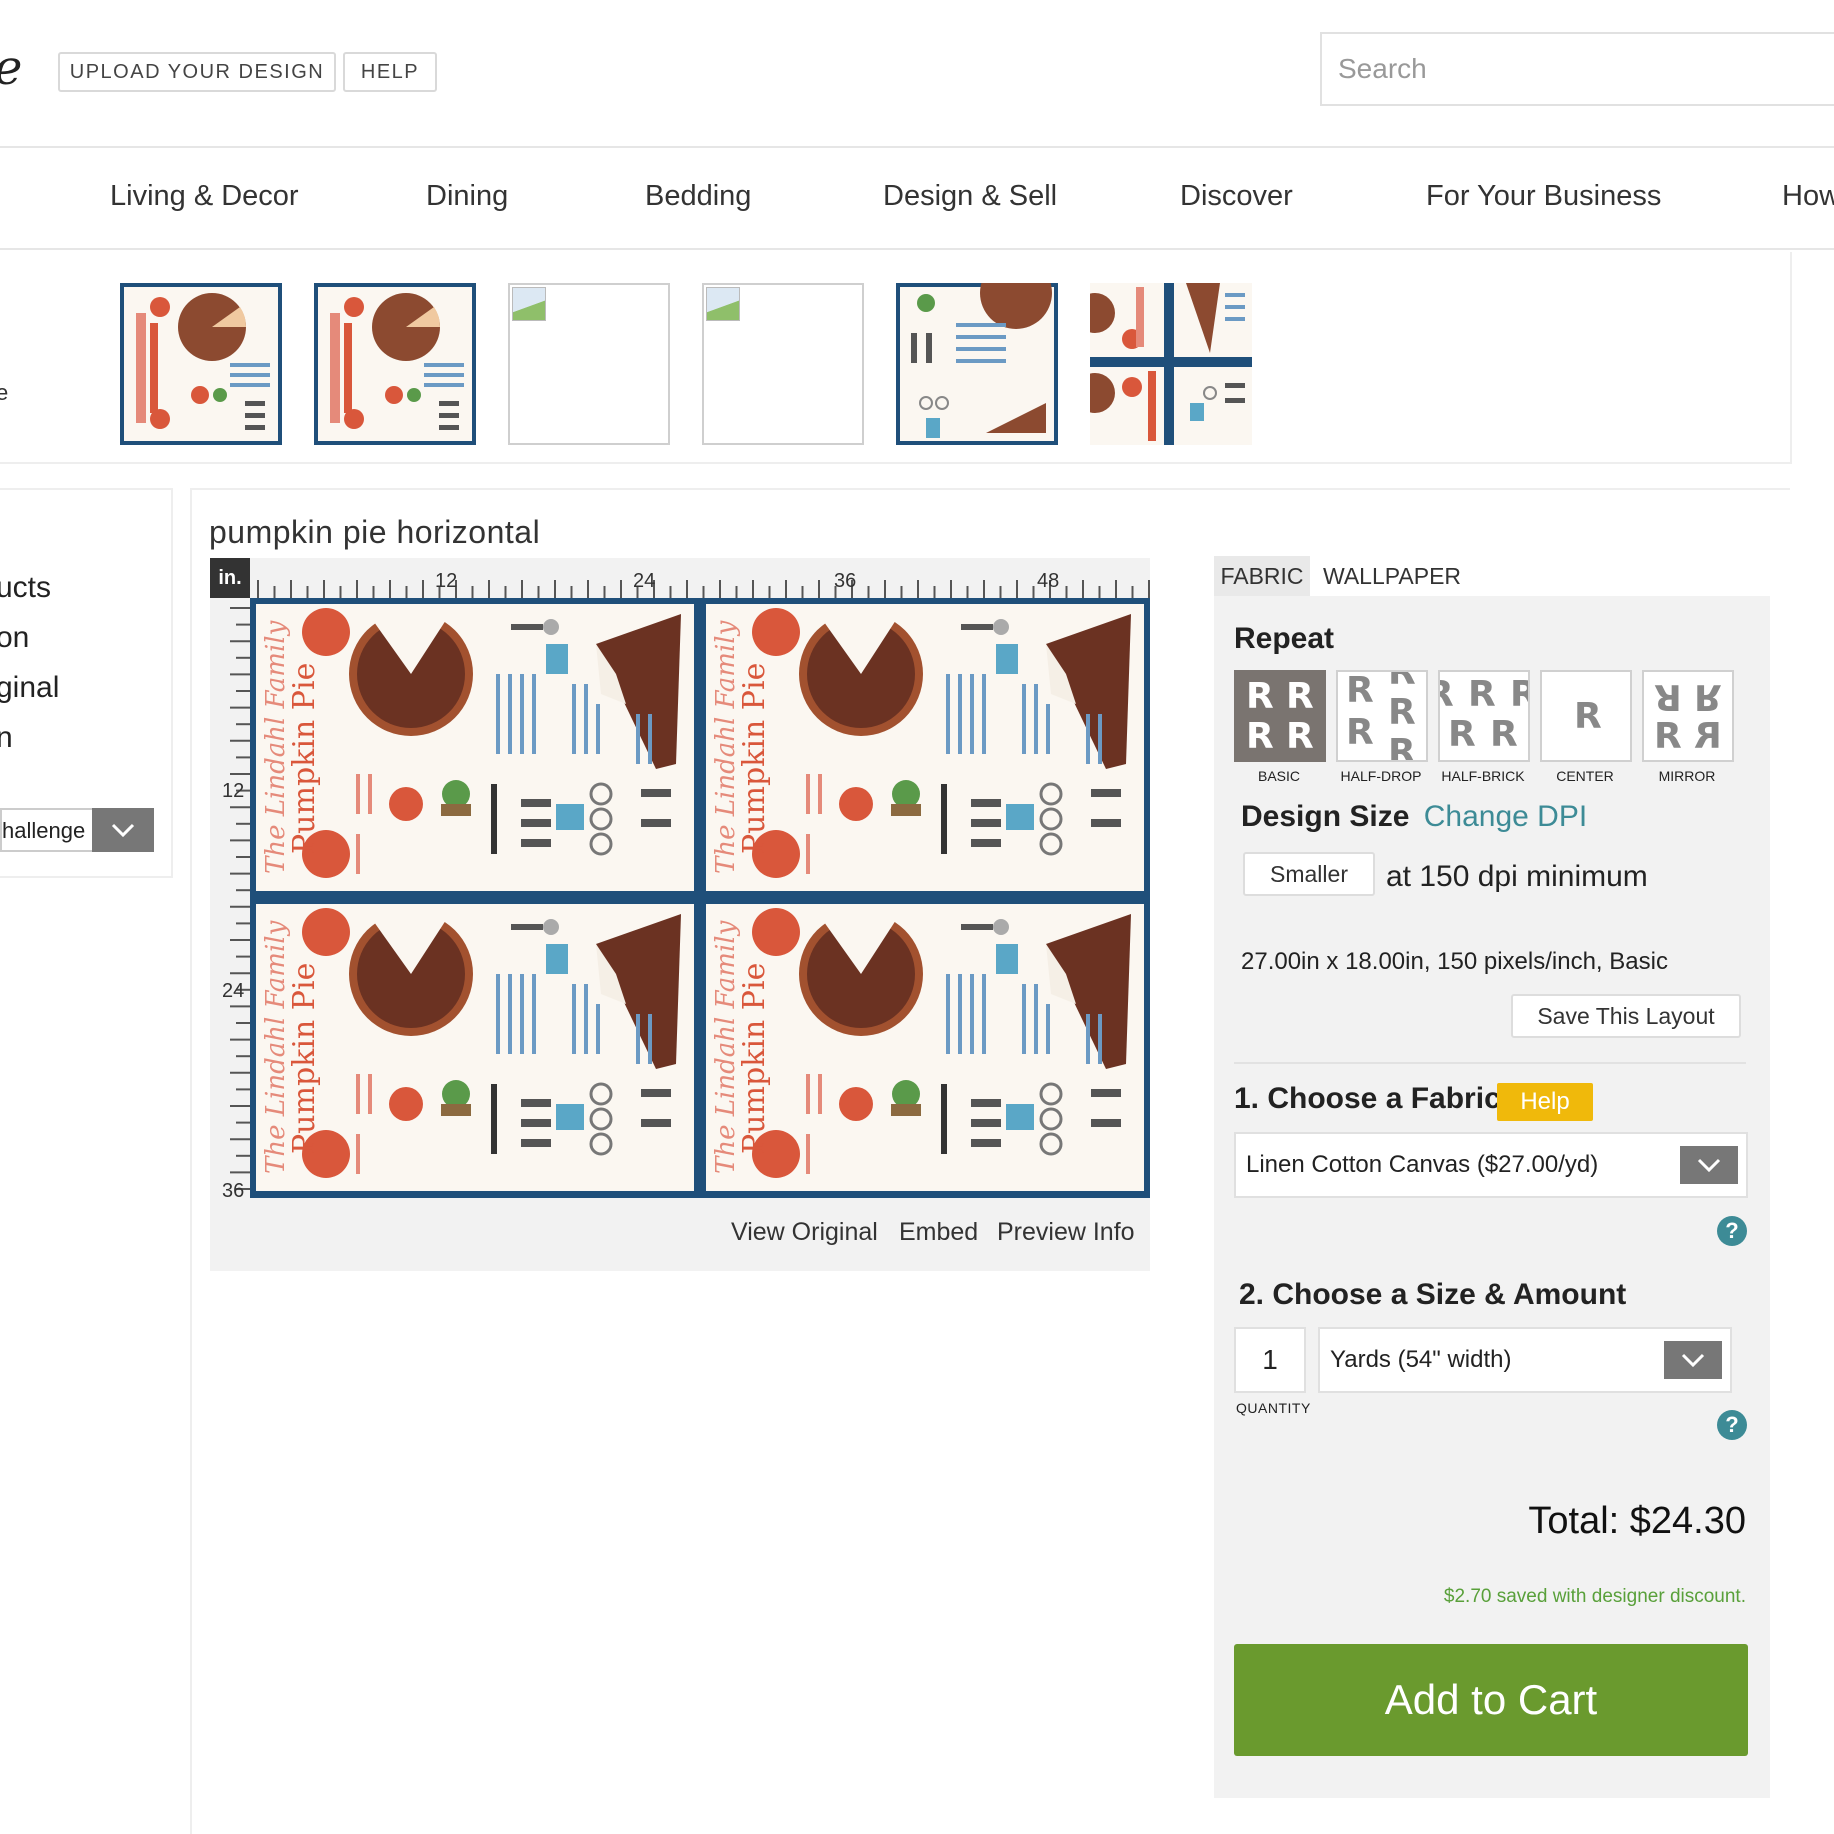 The image size is (1834, 1834). What do you see at coordinates (1422, 1164) in the screenshot?
I see `fabric-select-value: Linen Cotton Canvas ($27.00/yd)` at bounding box center [1422, 1164].